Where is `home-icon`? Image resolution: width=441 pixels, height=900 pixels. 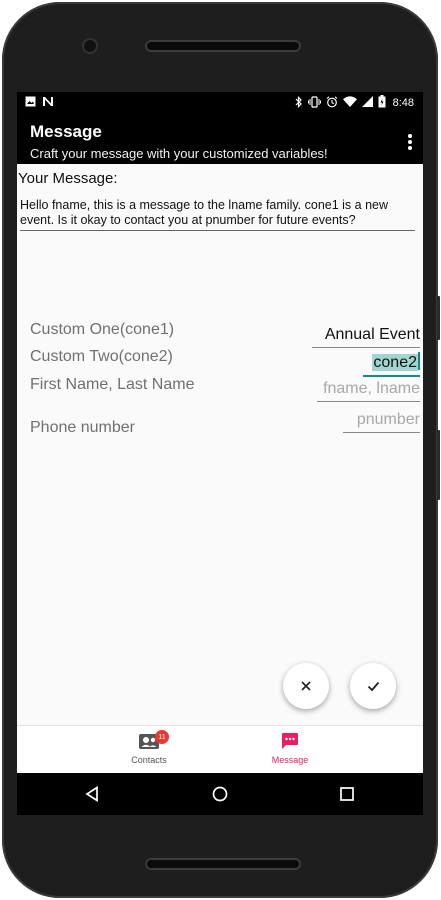 home-icon is located at coordinates (220, 794).